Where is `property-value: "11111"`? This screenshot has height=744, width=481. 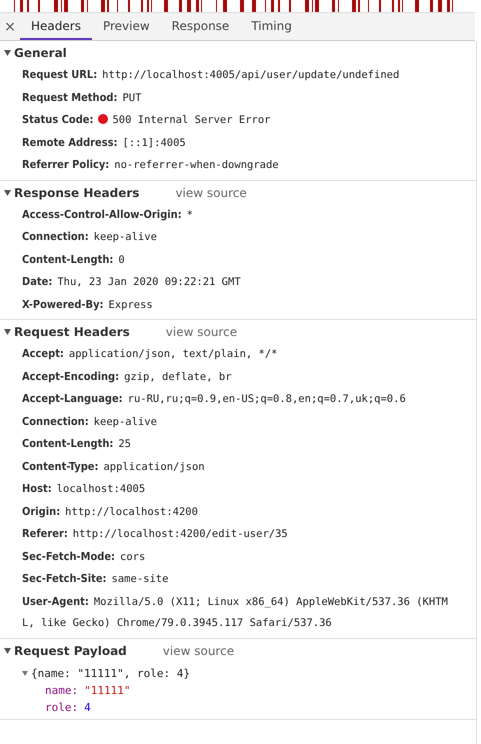 property-value: "11111" is located at coordinates (107, 690).